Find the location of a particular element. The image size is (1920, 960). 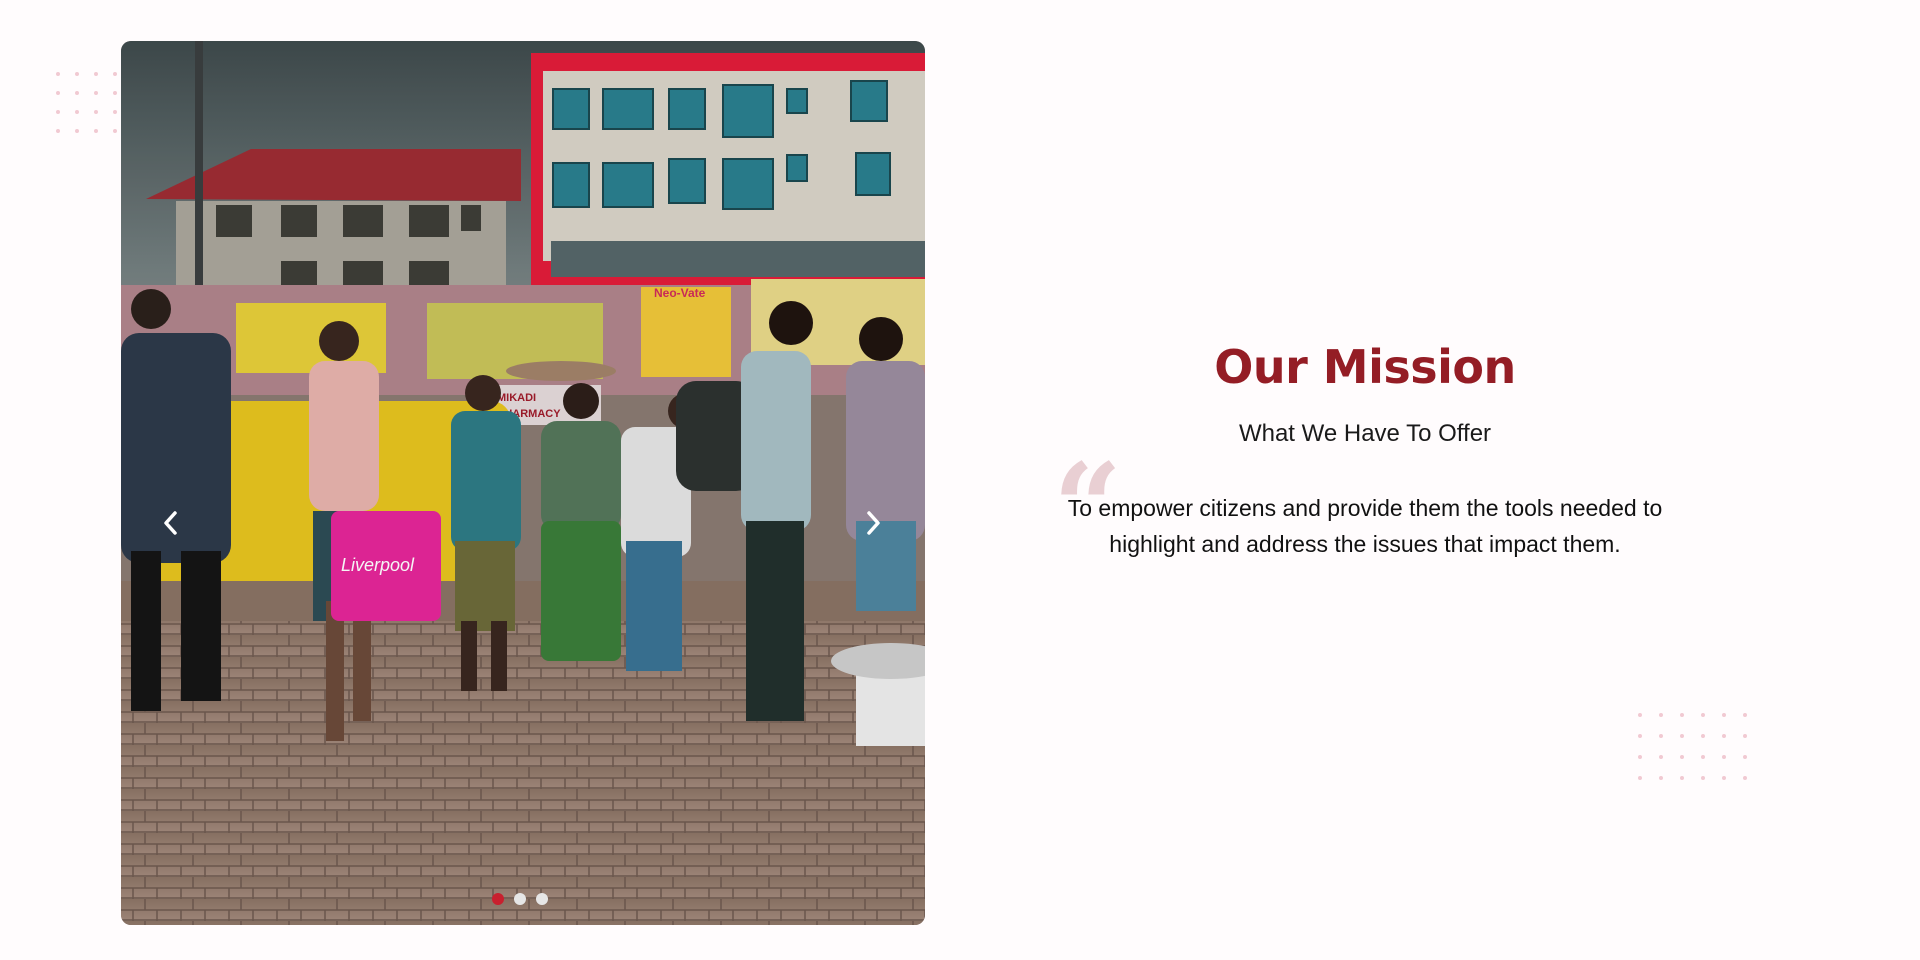

decorative-dot-grid-bottom is located at coordinates (1692, 746).